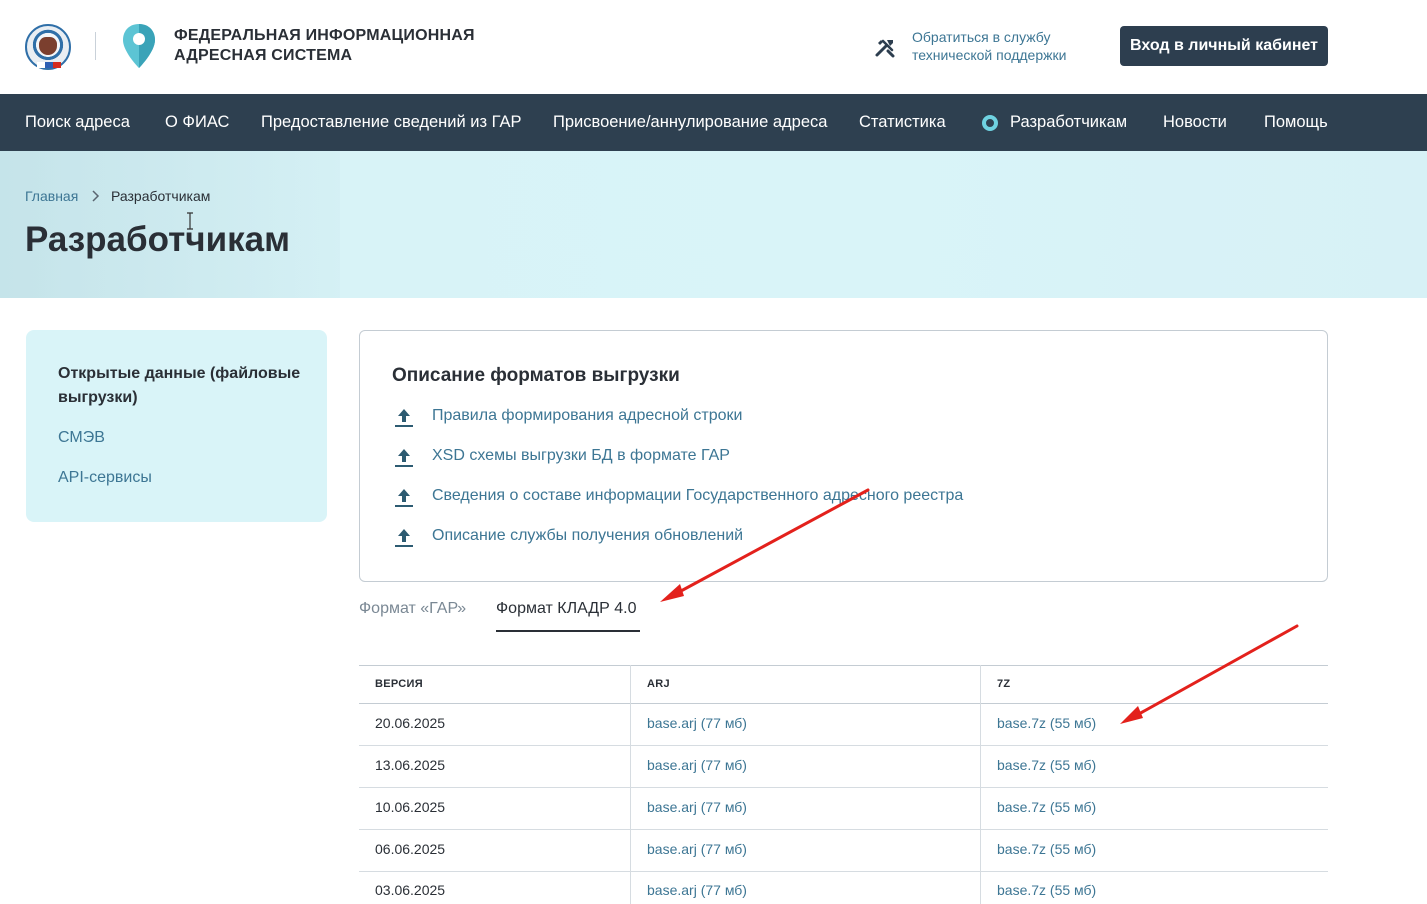 This screenshot has height=904, width=1427. What do you see at coordinates (49, 65) in the screenshot?
I see `tricolor-ribbon` at bounding box center [49, 65].